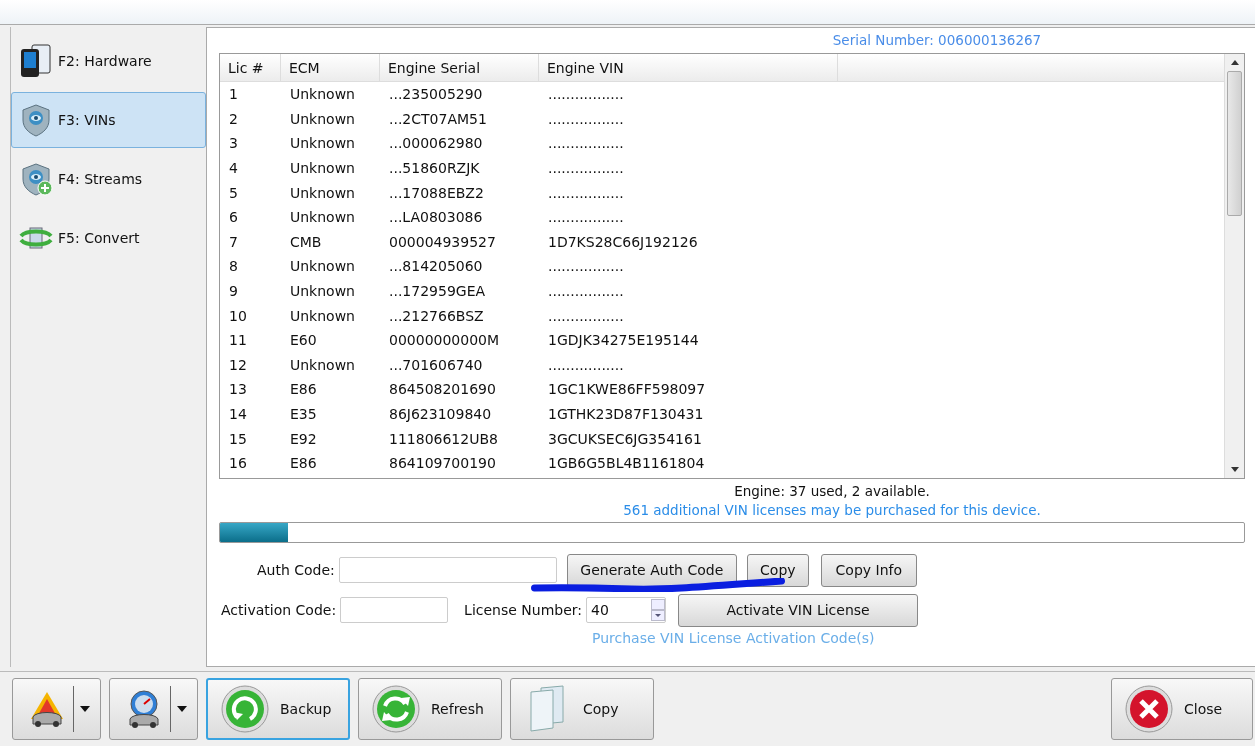 Image resolution: width=1255 pixels, height=746 pixels. What do you see at coordinates (330, 67) in the screenshot?
I see `column-header: ECM` at bounding box center [330, 67].